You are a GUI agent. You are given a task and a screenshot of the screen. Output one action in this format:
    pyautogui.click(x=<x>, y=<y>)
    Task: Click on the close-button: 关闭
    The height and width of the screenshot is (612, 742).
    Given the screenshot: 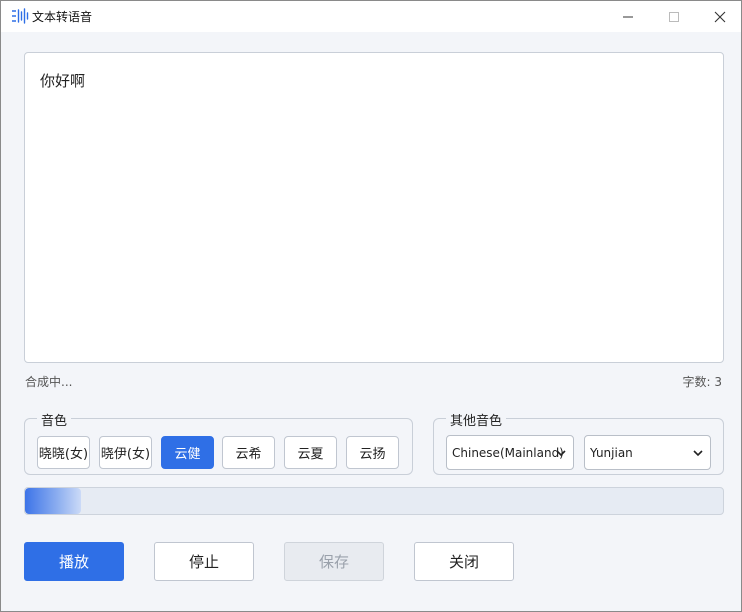 What is the action you would take?
    pyautogui.click(x=464, y=561)
    